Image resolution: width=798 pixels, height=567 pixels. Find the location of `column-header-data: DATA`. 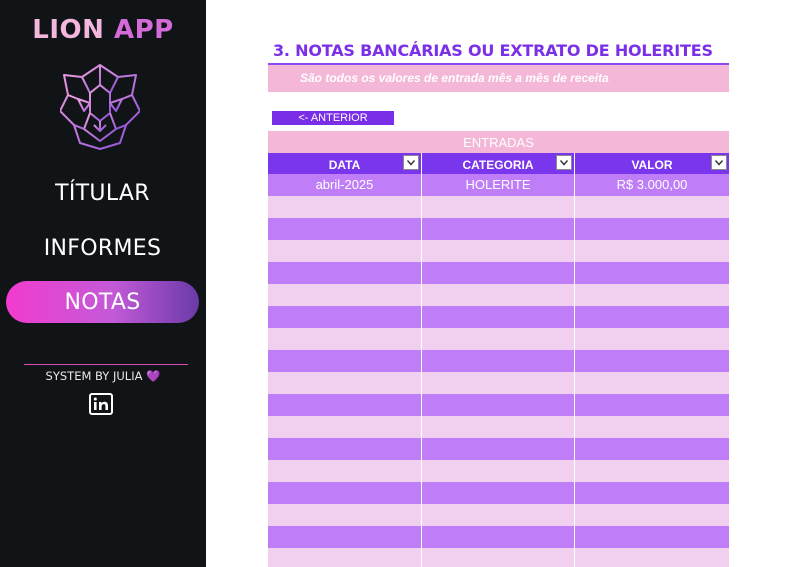

column-header-data: DATA is located at coordinates (345, 163).